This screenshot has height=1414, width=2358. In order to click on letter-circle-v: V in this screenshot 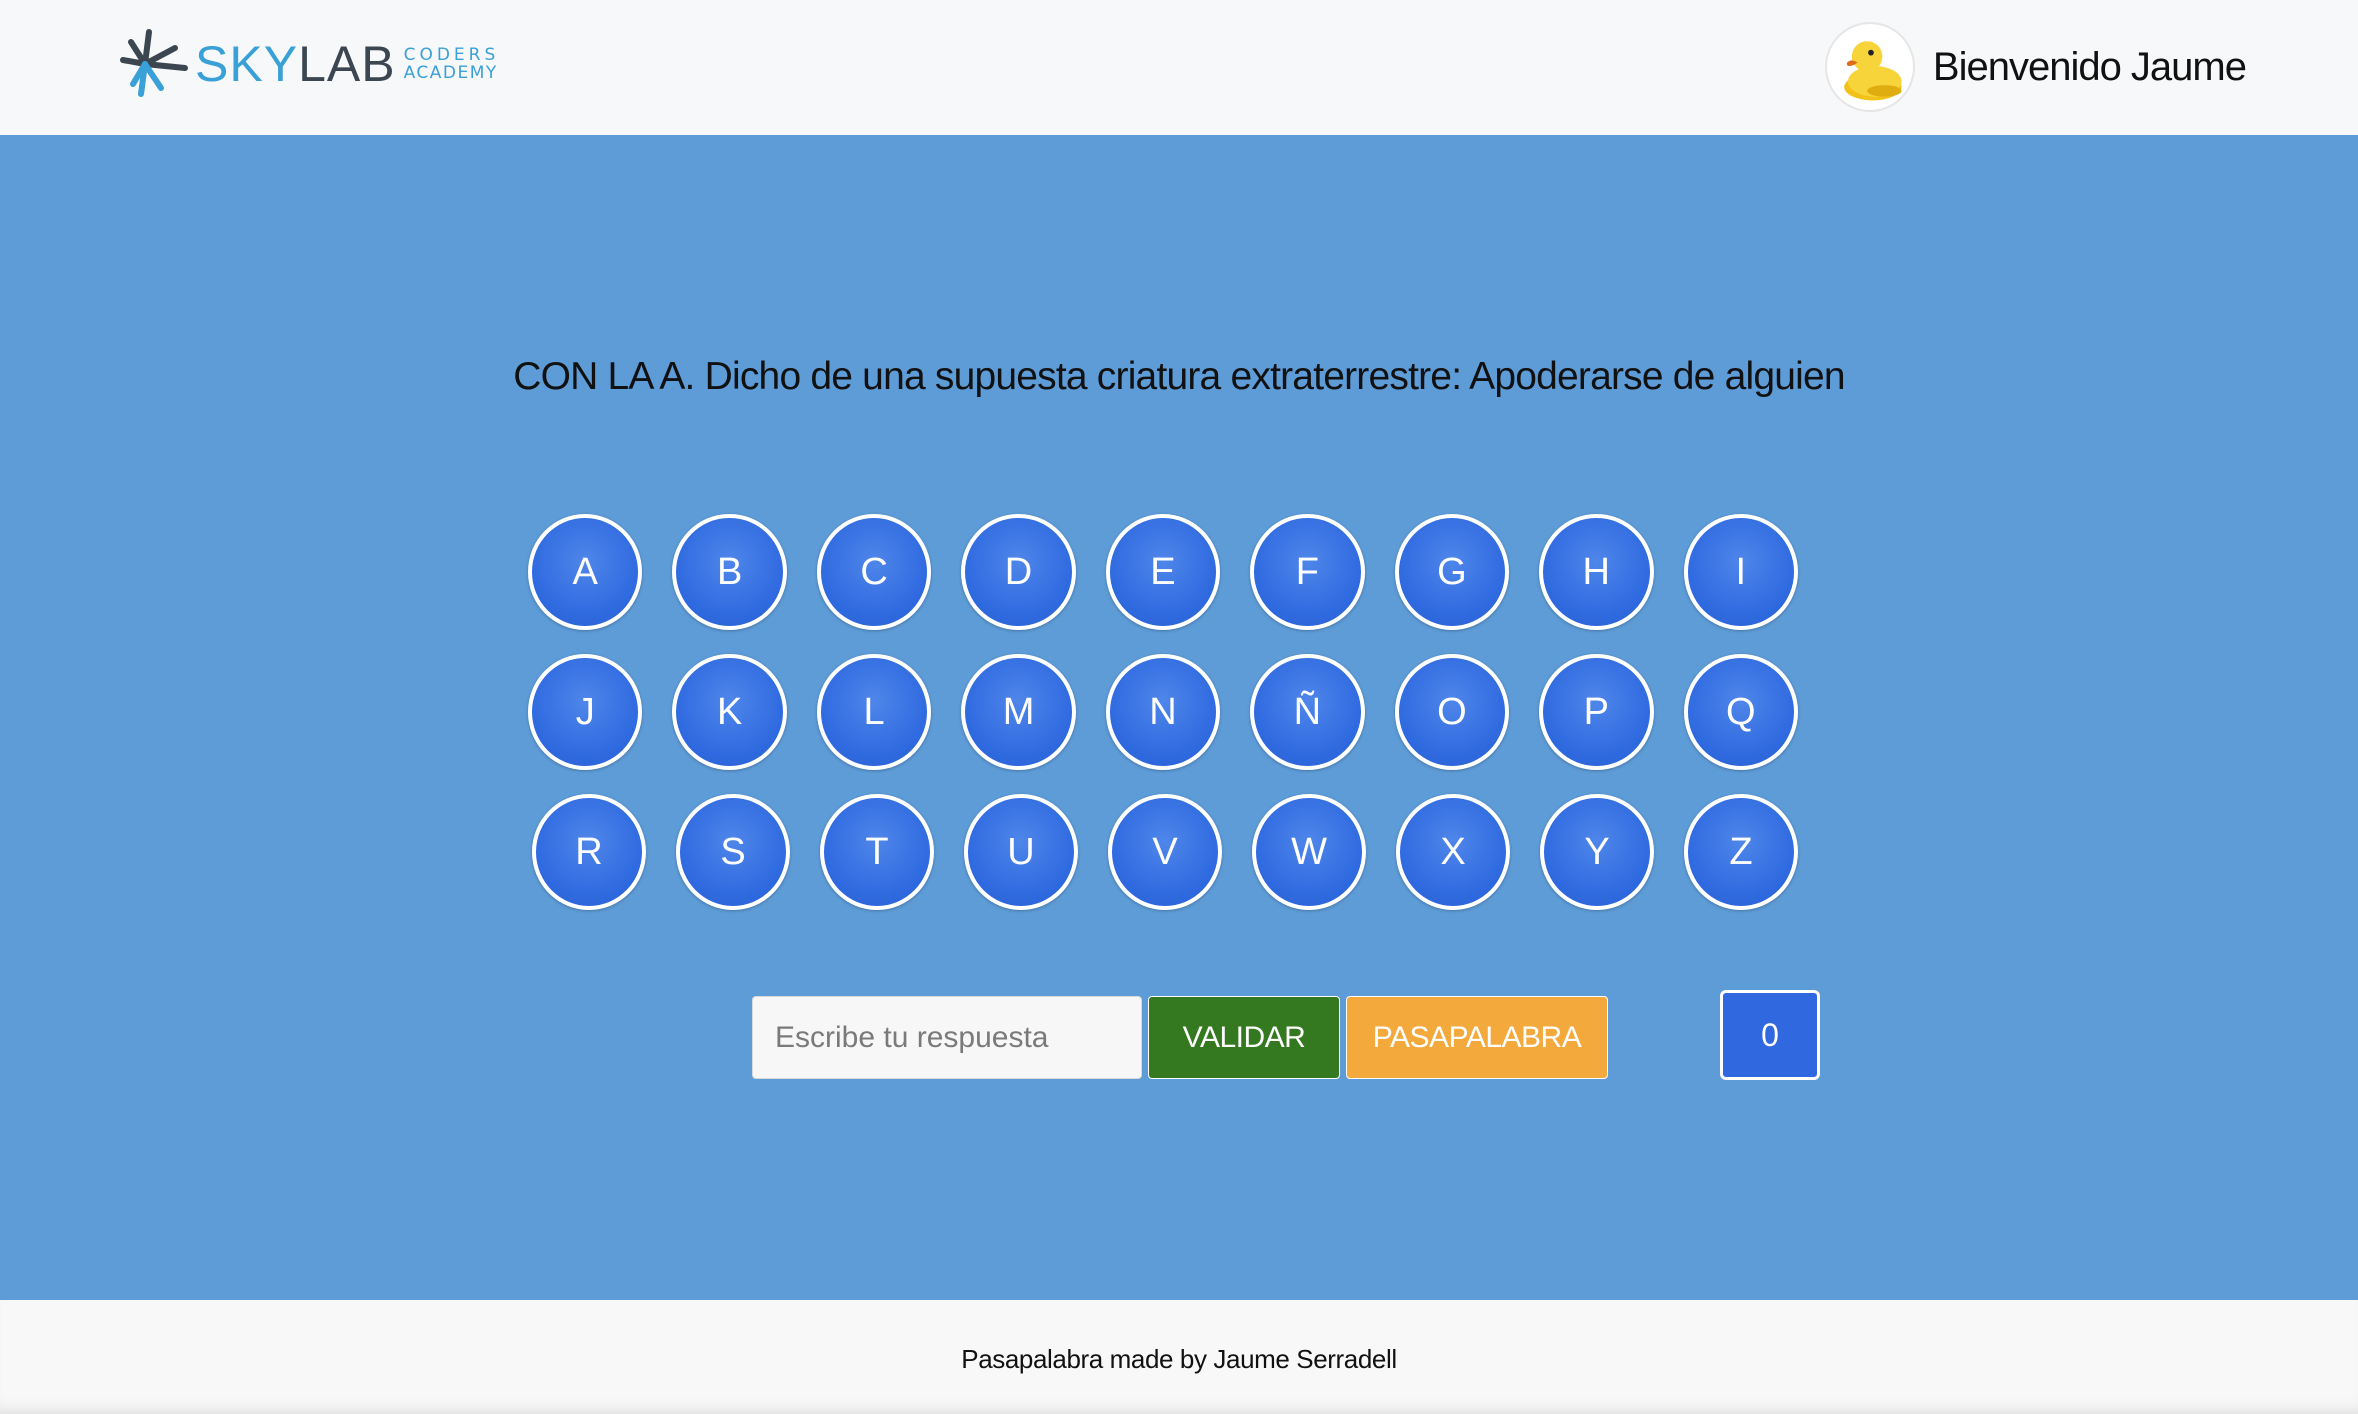, I will do `click(1165, 852)`.